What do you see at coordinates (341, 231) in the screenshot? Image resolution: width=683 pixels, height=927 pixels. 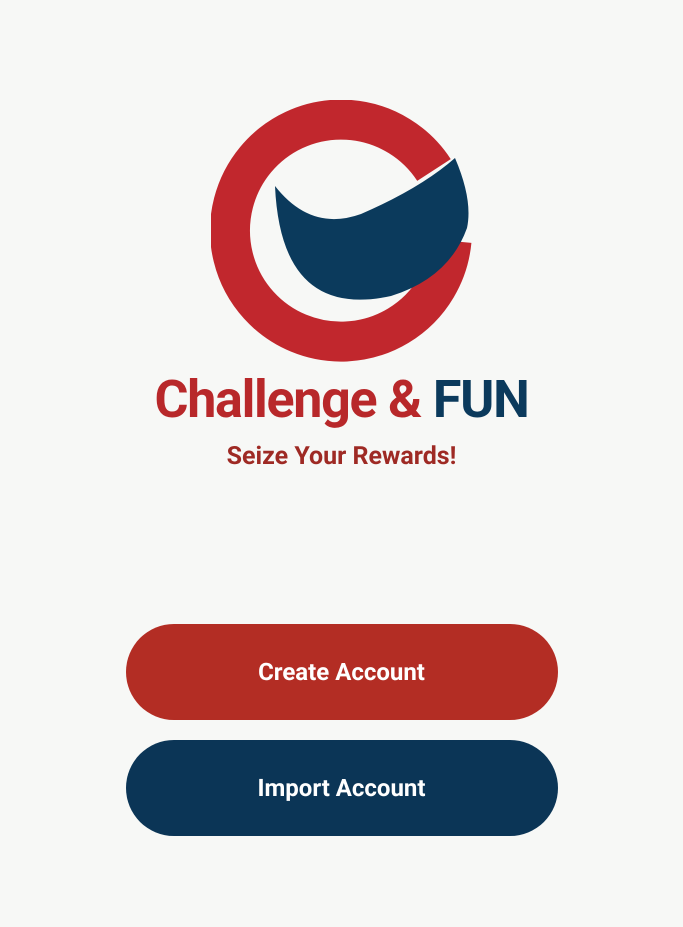 I see `logo-icon` at bounding box center [341, 231].